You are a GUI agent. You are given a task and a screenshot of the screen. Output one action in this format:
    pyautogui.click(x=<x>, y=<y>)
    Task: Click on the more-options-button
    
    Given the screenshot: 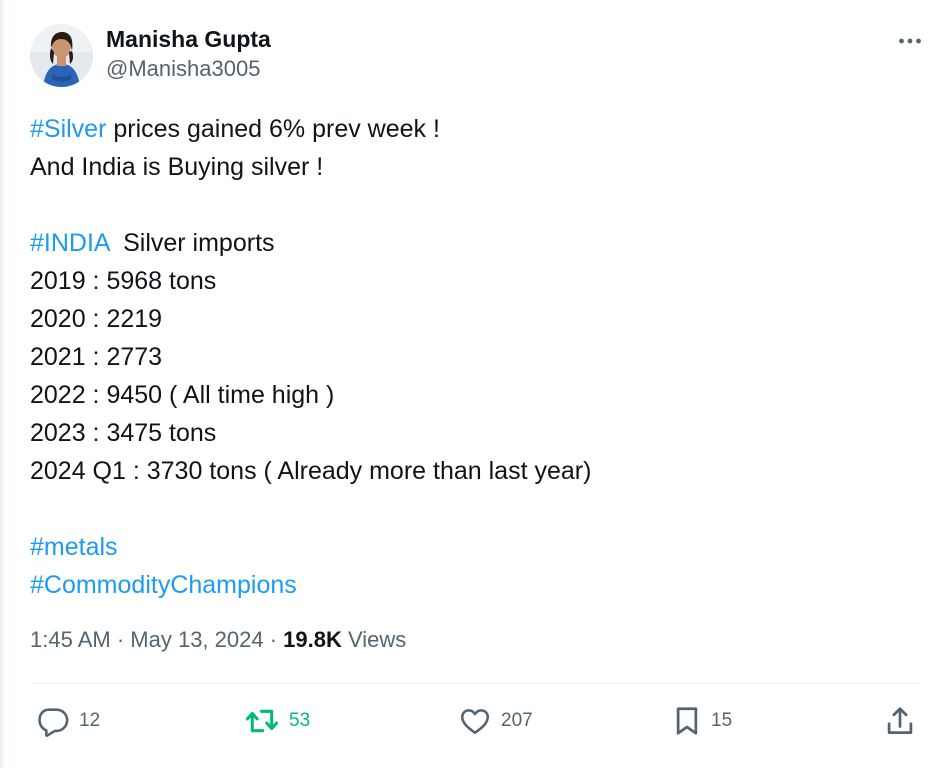 What is the action you would take?
    pyautogui.click(x=910, y=41)
    